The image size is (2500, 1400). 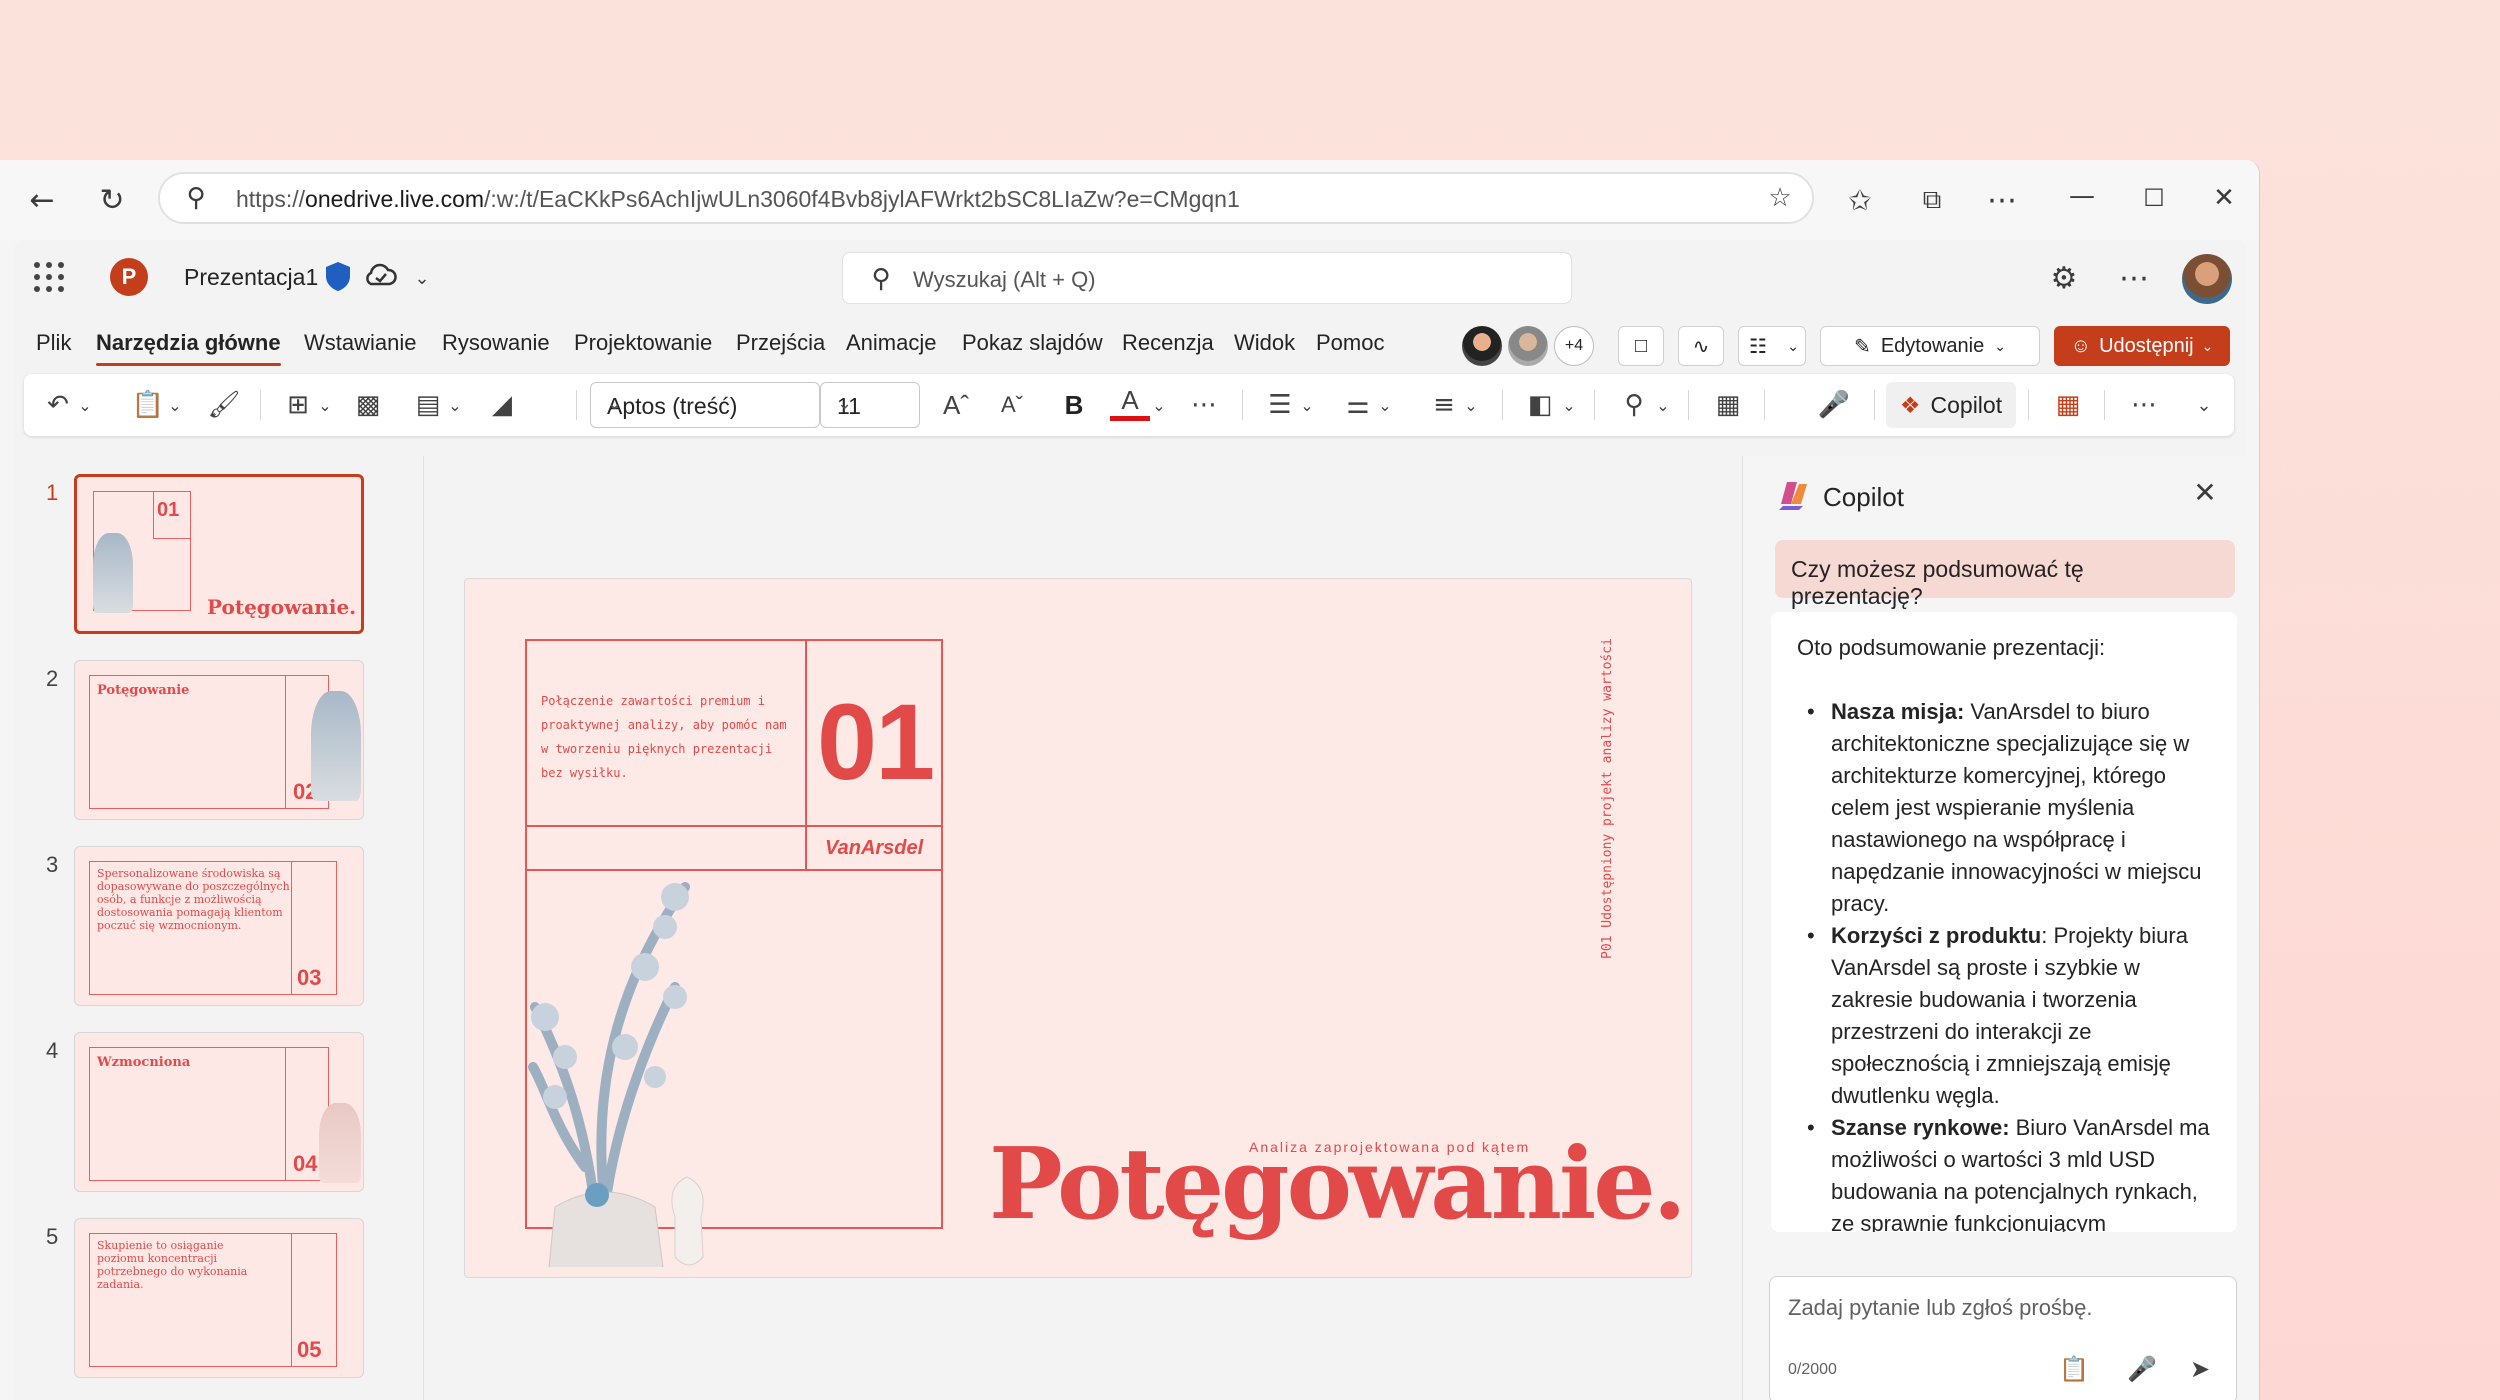 What do you see at coordinates (1758, 346) in the screenshot?
I see `present-icon: ☷` at bounding box center [1758, 346].